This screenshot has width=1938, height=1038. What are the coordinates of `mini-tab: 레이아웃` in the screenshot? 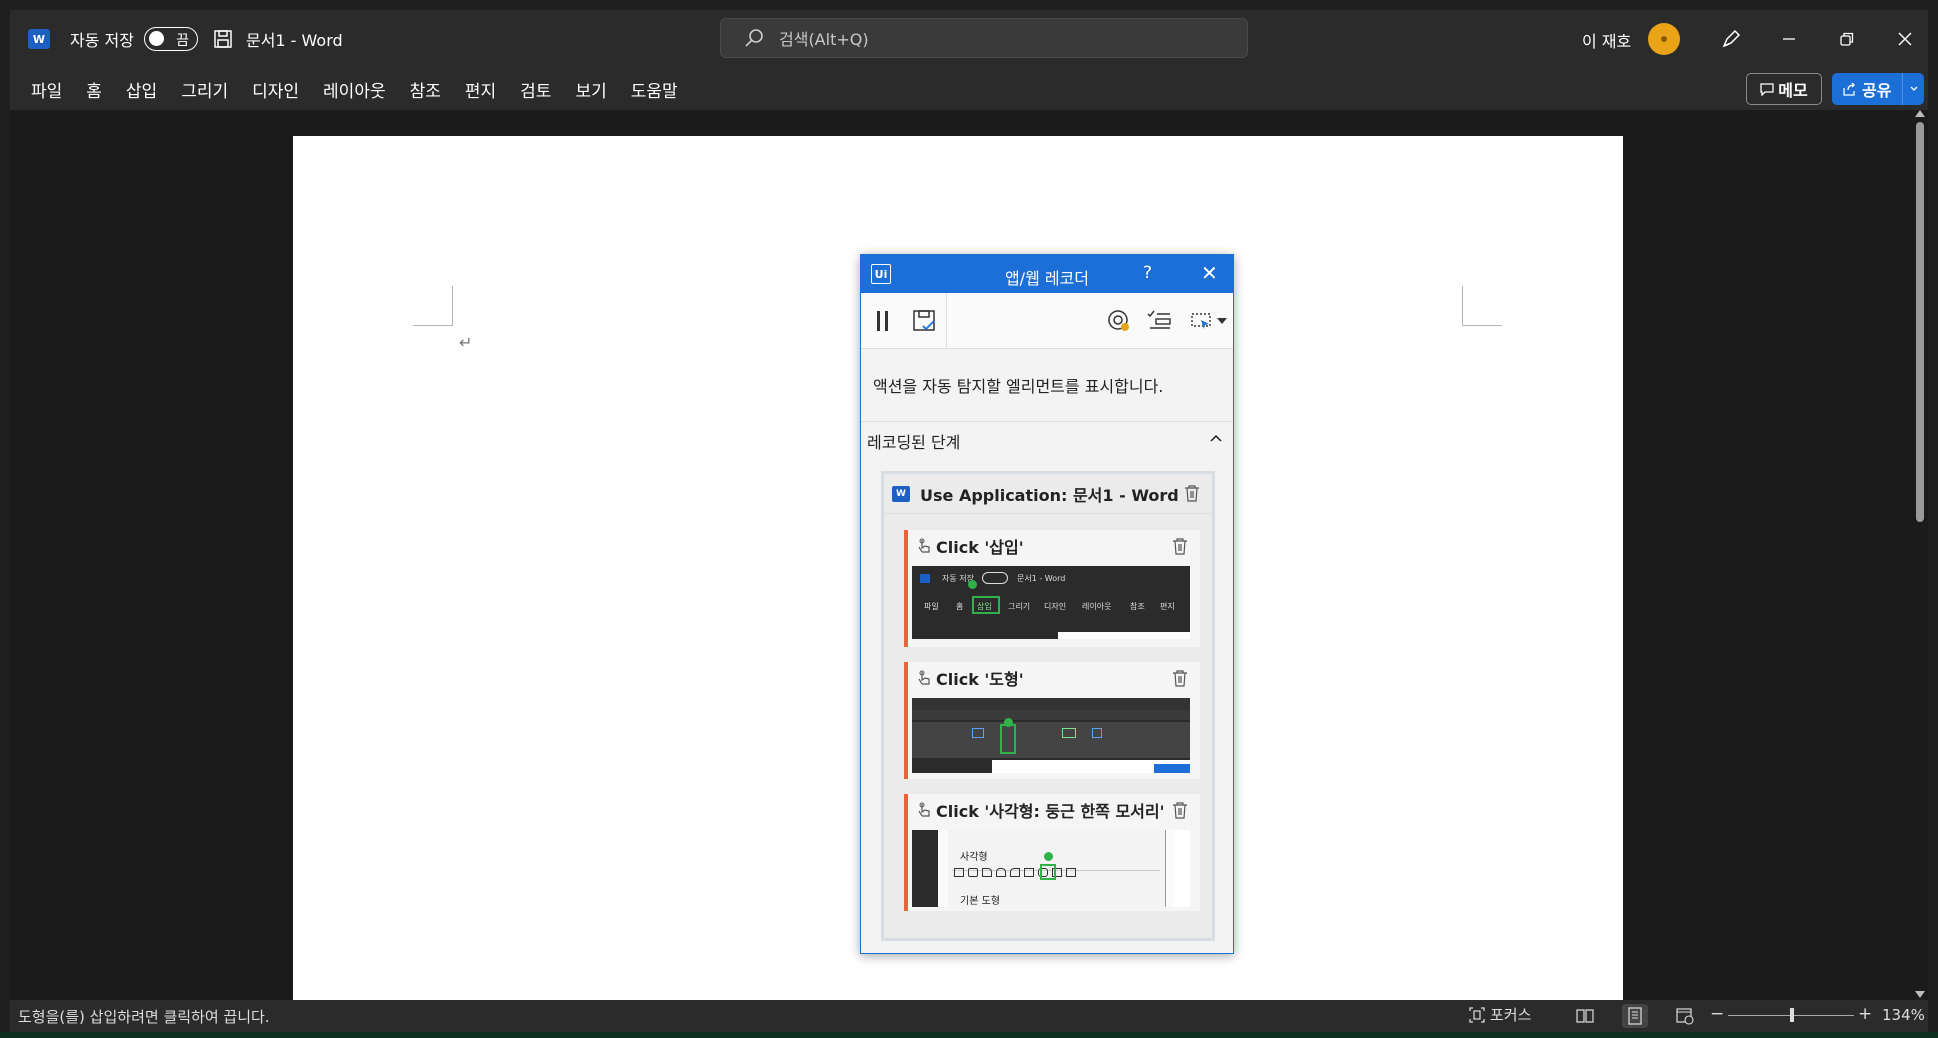 It's located at (1097, 606).